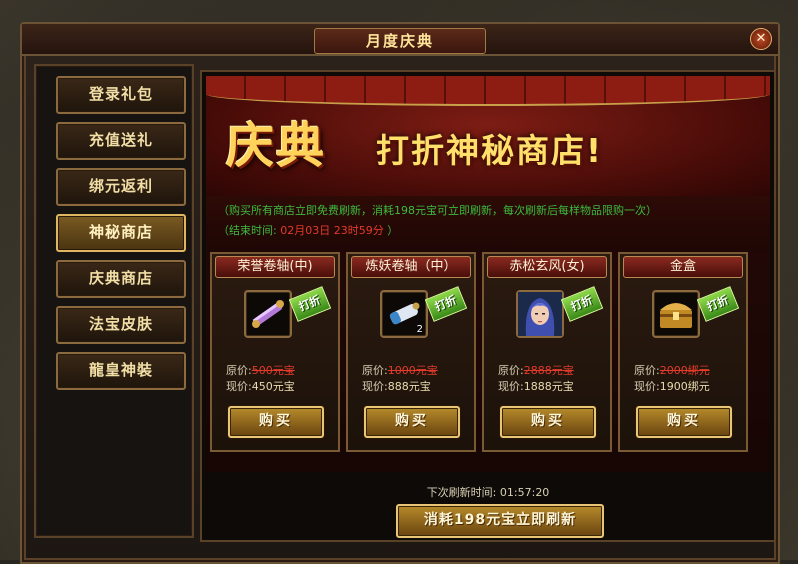  I want to click on original-price: 原价:500元宝, so click(260, 370).